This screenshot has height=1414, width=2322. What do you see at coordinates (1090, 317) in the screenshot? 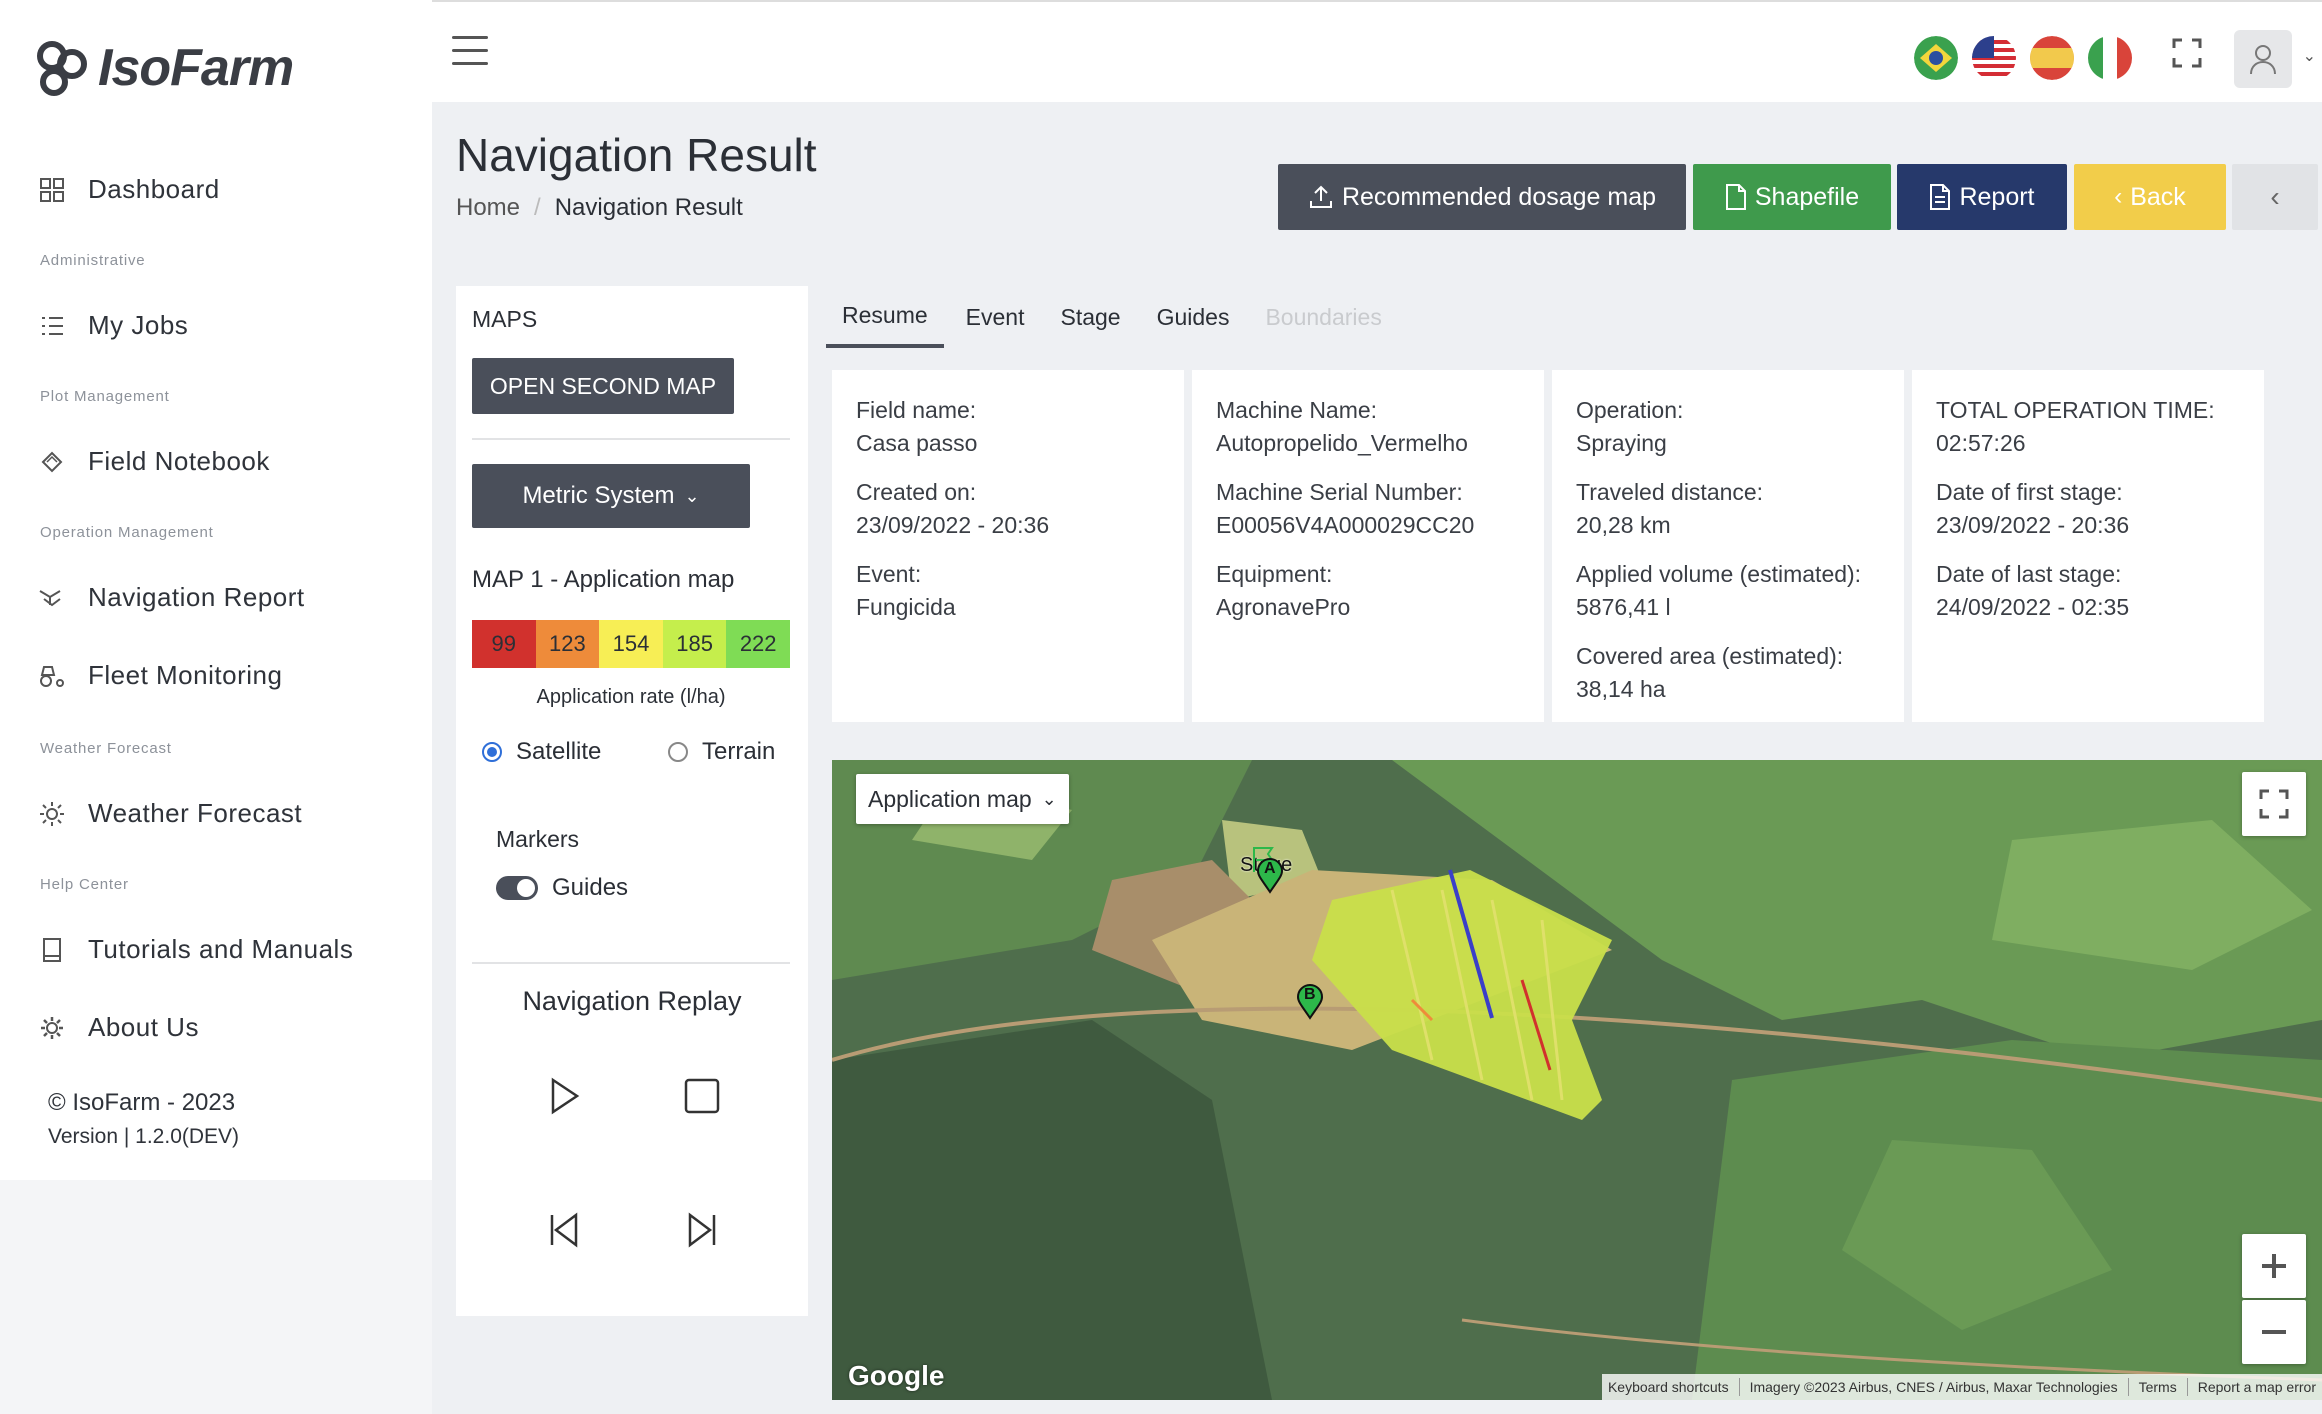
I see `tab-stage: Stage` at bounding box center [1090, 317].